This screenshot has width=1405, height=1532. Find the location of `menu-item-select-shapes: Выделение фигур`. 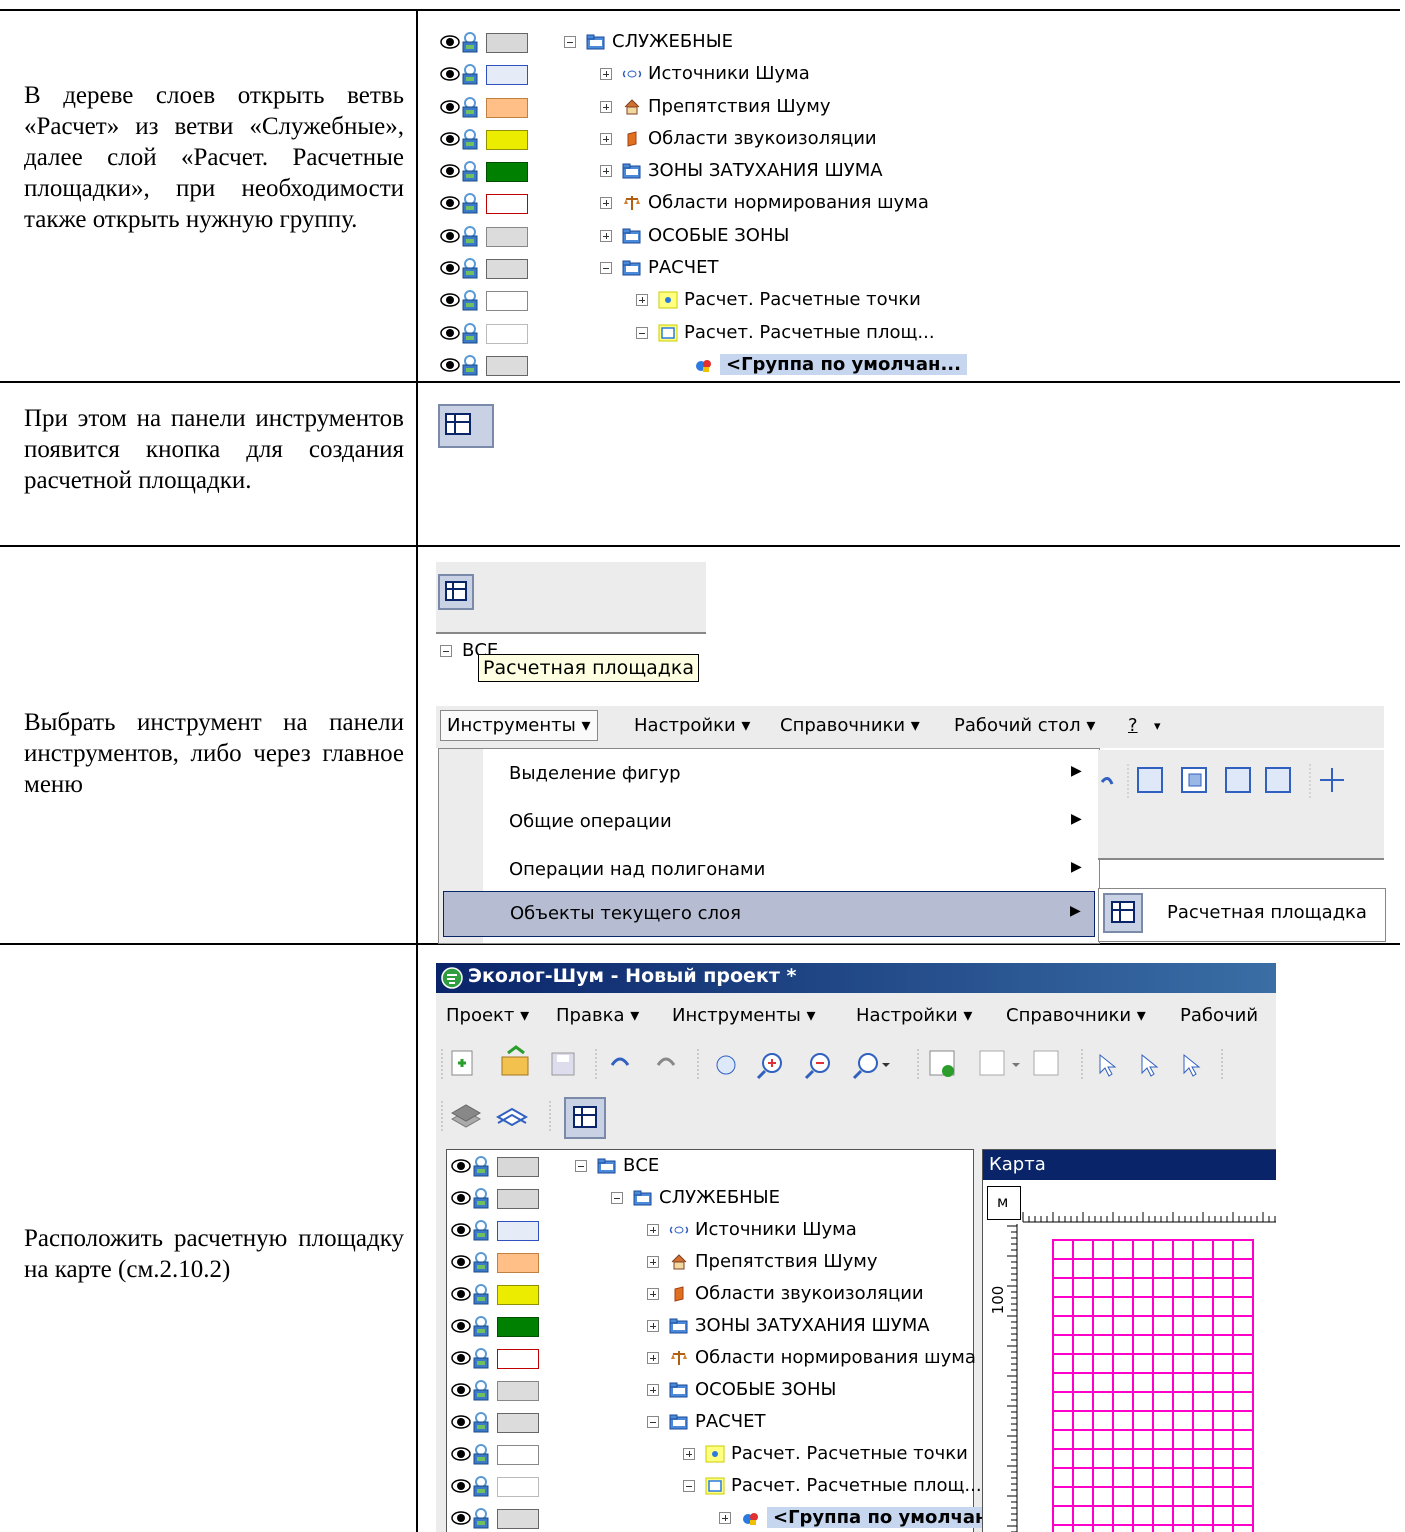

menu-item-select-shapes: Выделение фигур is located at coordinates (595, 773).